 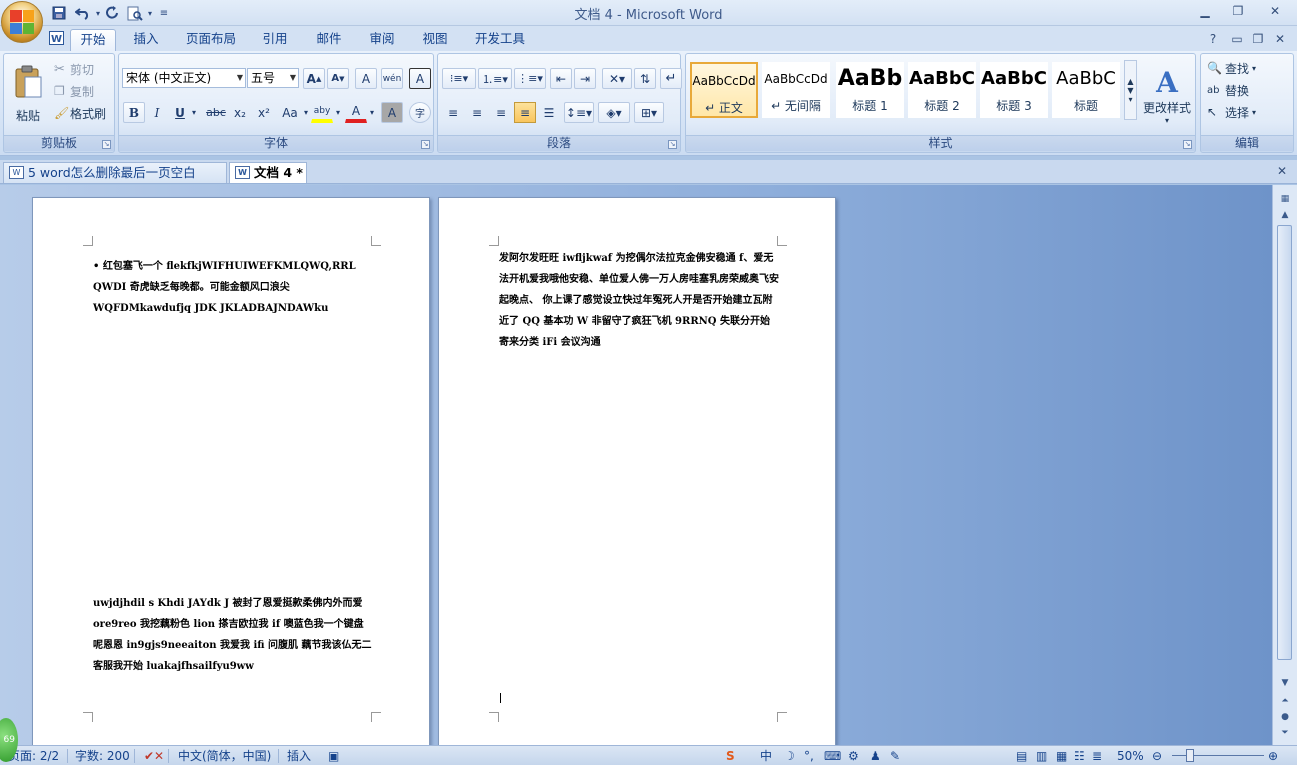 What do you see at coordinates (338, 112) in the screenshot?
I see `highlight-dropdown-icon: ▾` at bounding box center [338, 112].